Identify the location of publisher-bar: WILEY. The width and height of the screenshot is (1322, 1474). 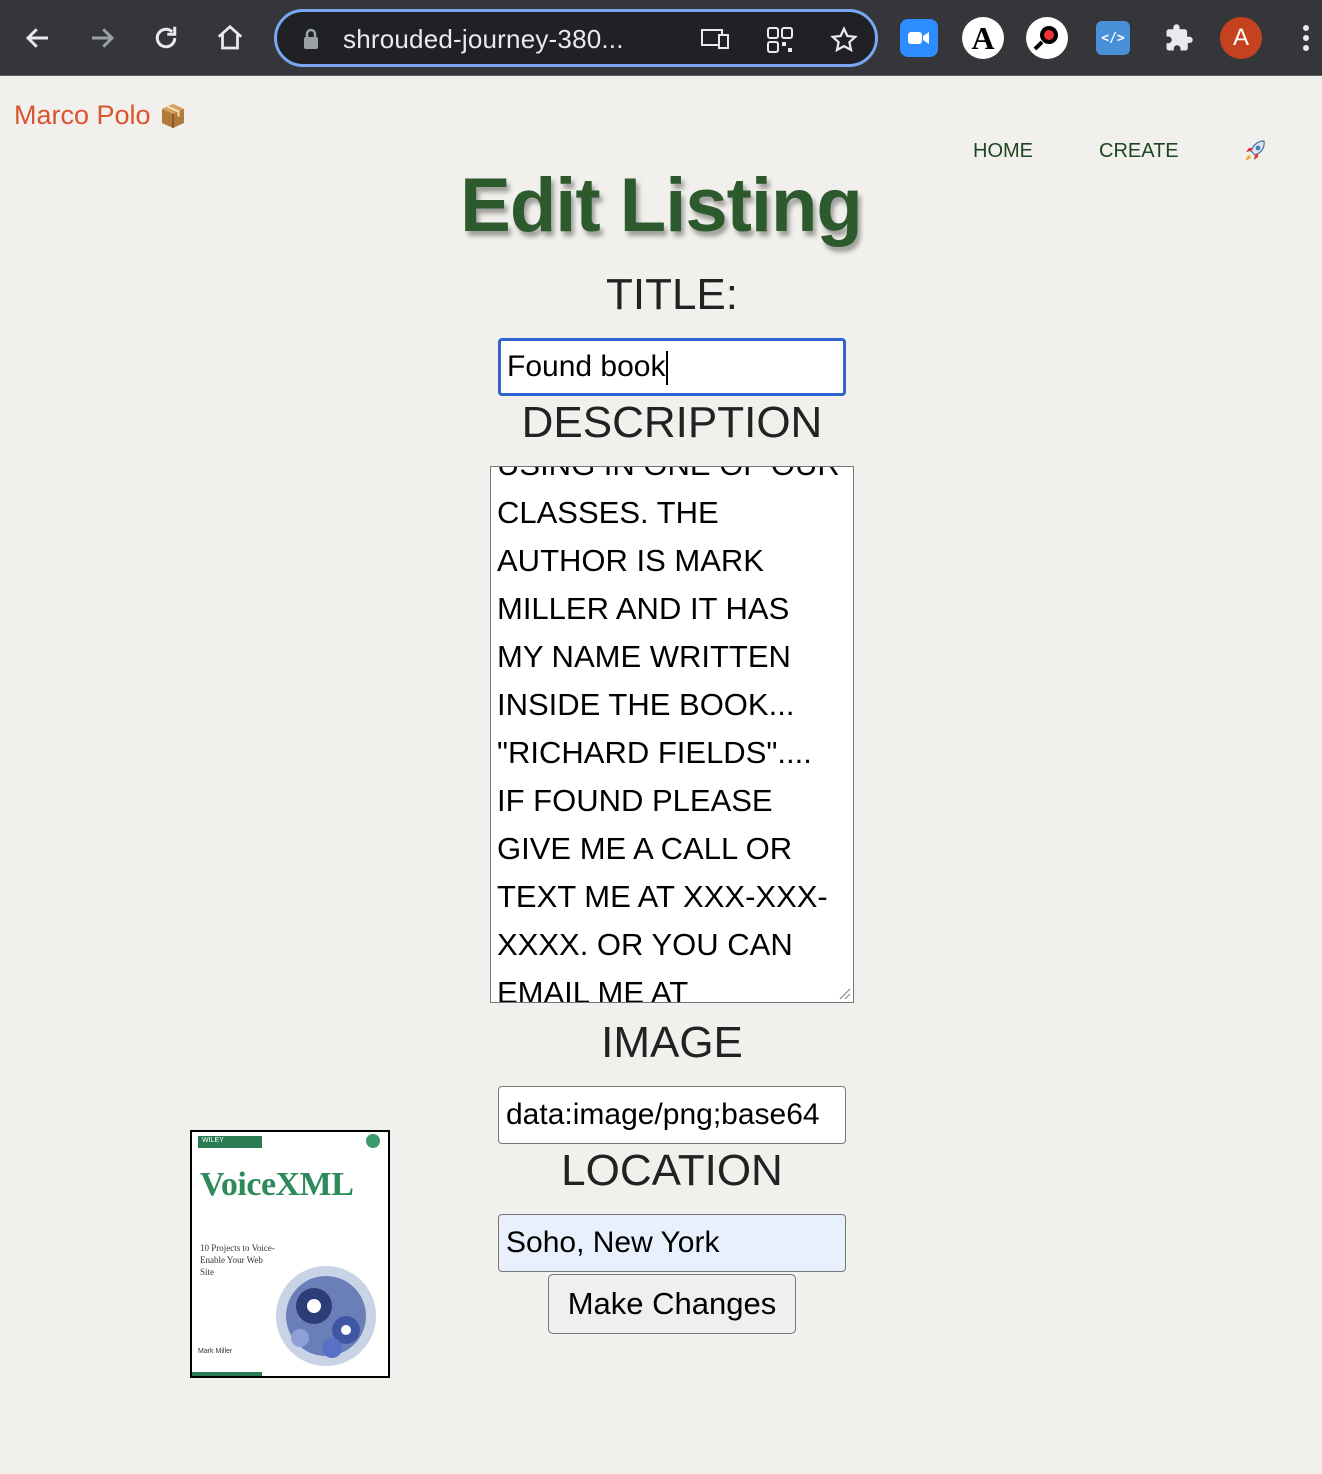
(230, 1142).